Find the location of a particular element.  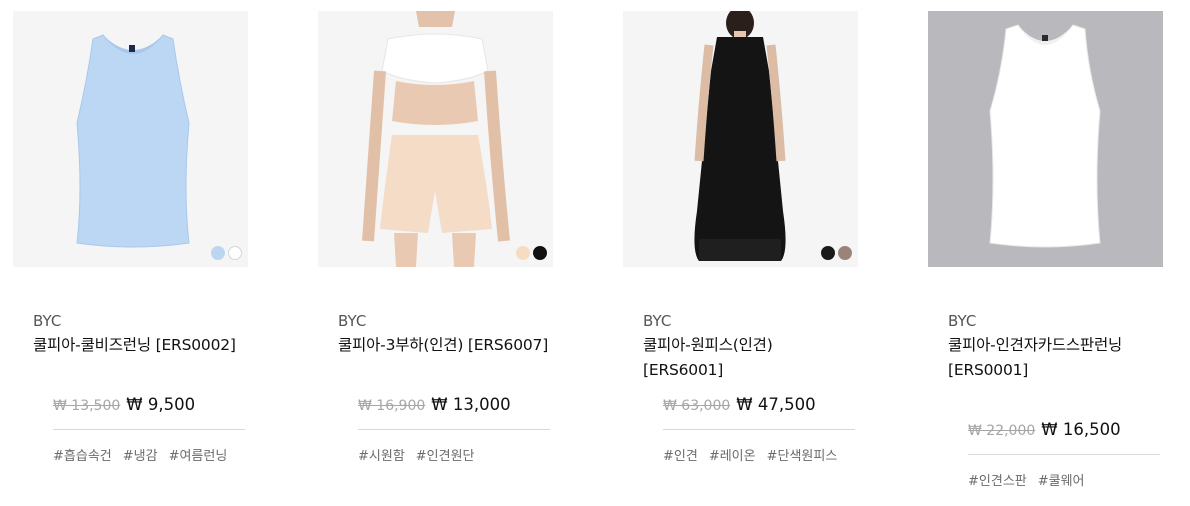

tag-list: #인견 #레이온 #단색원피스 is located at coordinates (750, 454).